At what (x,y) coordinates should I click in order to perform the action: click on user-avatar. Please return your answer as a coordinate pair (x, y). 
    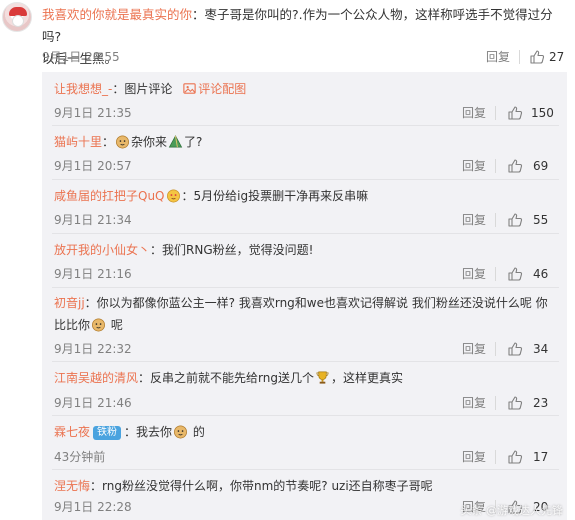
    Looking at the image, I should click on (17, 17).